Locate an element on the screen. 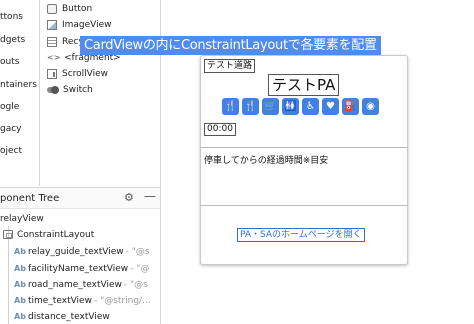 This screenshot has height=324, width=474. fragment-icon: <> is located at coordinates (54, 57).